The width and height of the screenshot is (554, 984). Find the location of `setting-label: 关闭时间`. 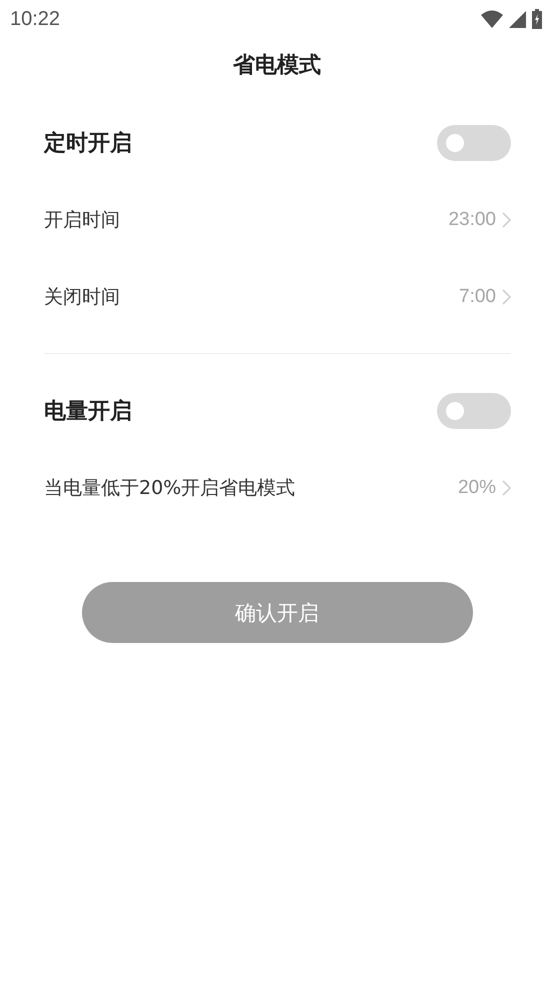

setting-label: 关闭时间 is located at coordinates (82, 297).